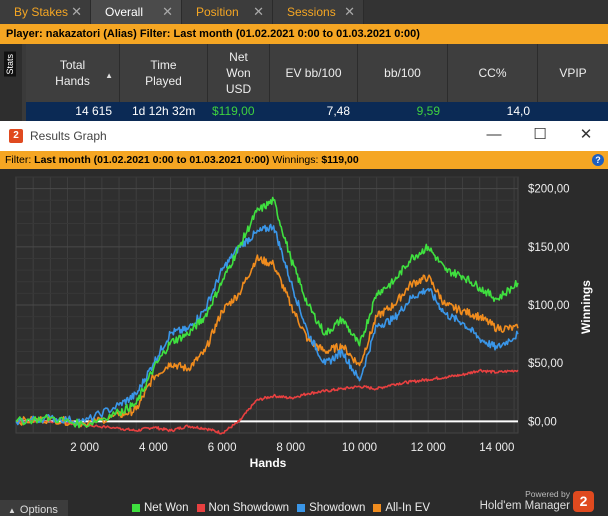  I want to click on help-icon: ?, so click(598, 160).